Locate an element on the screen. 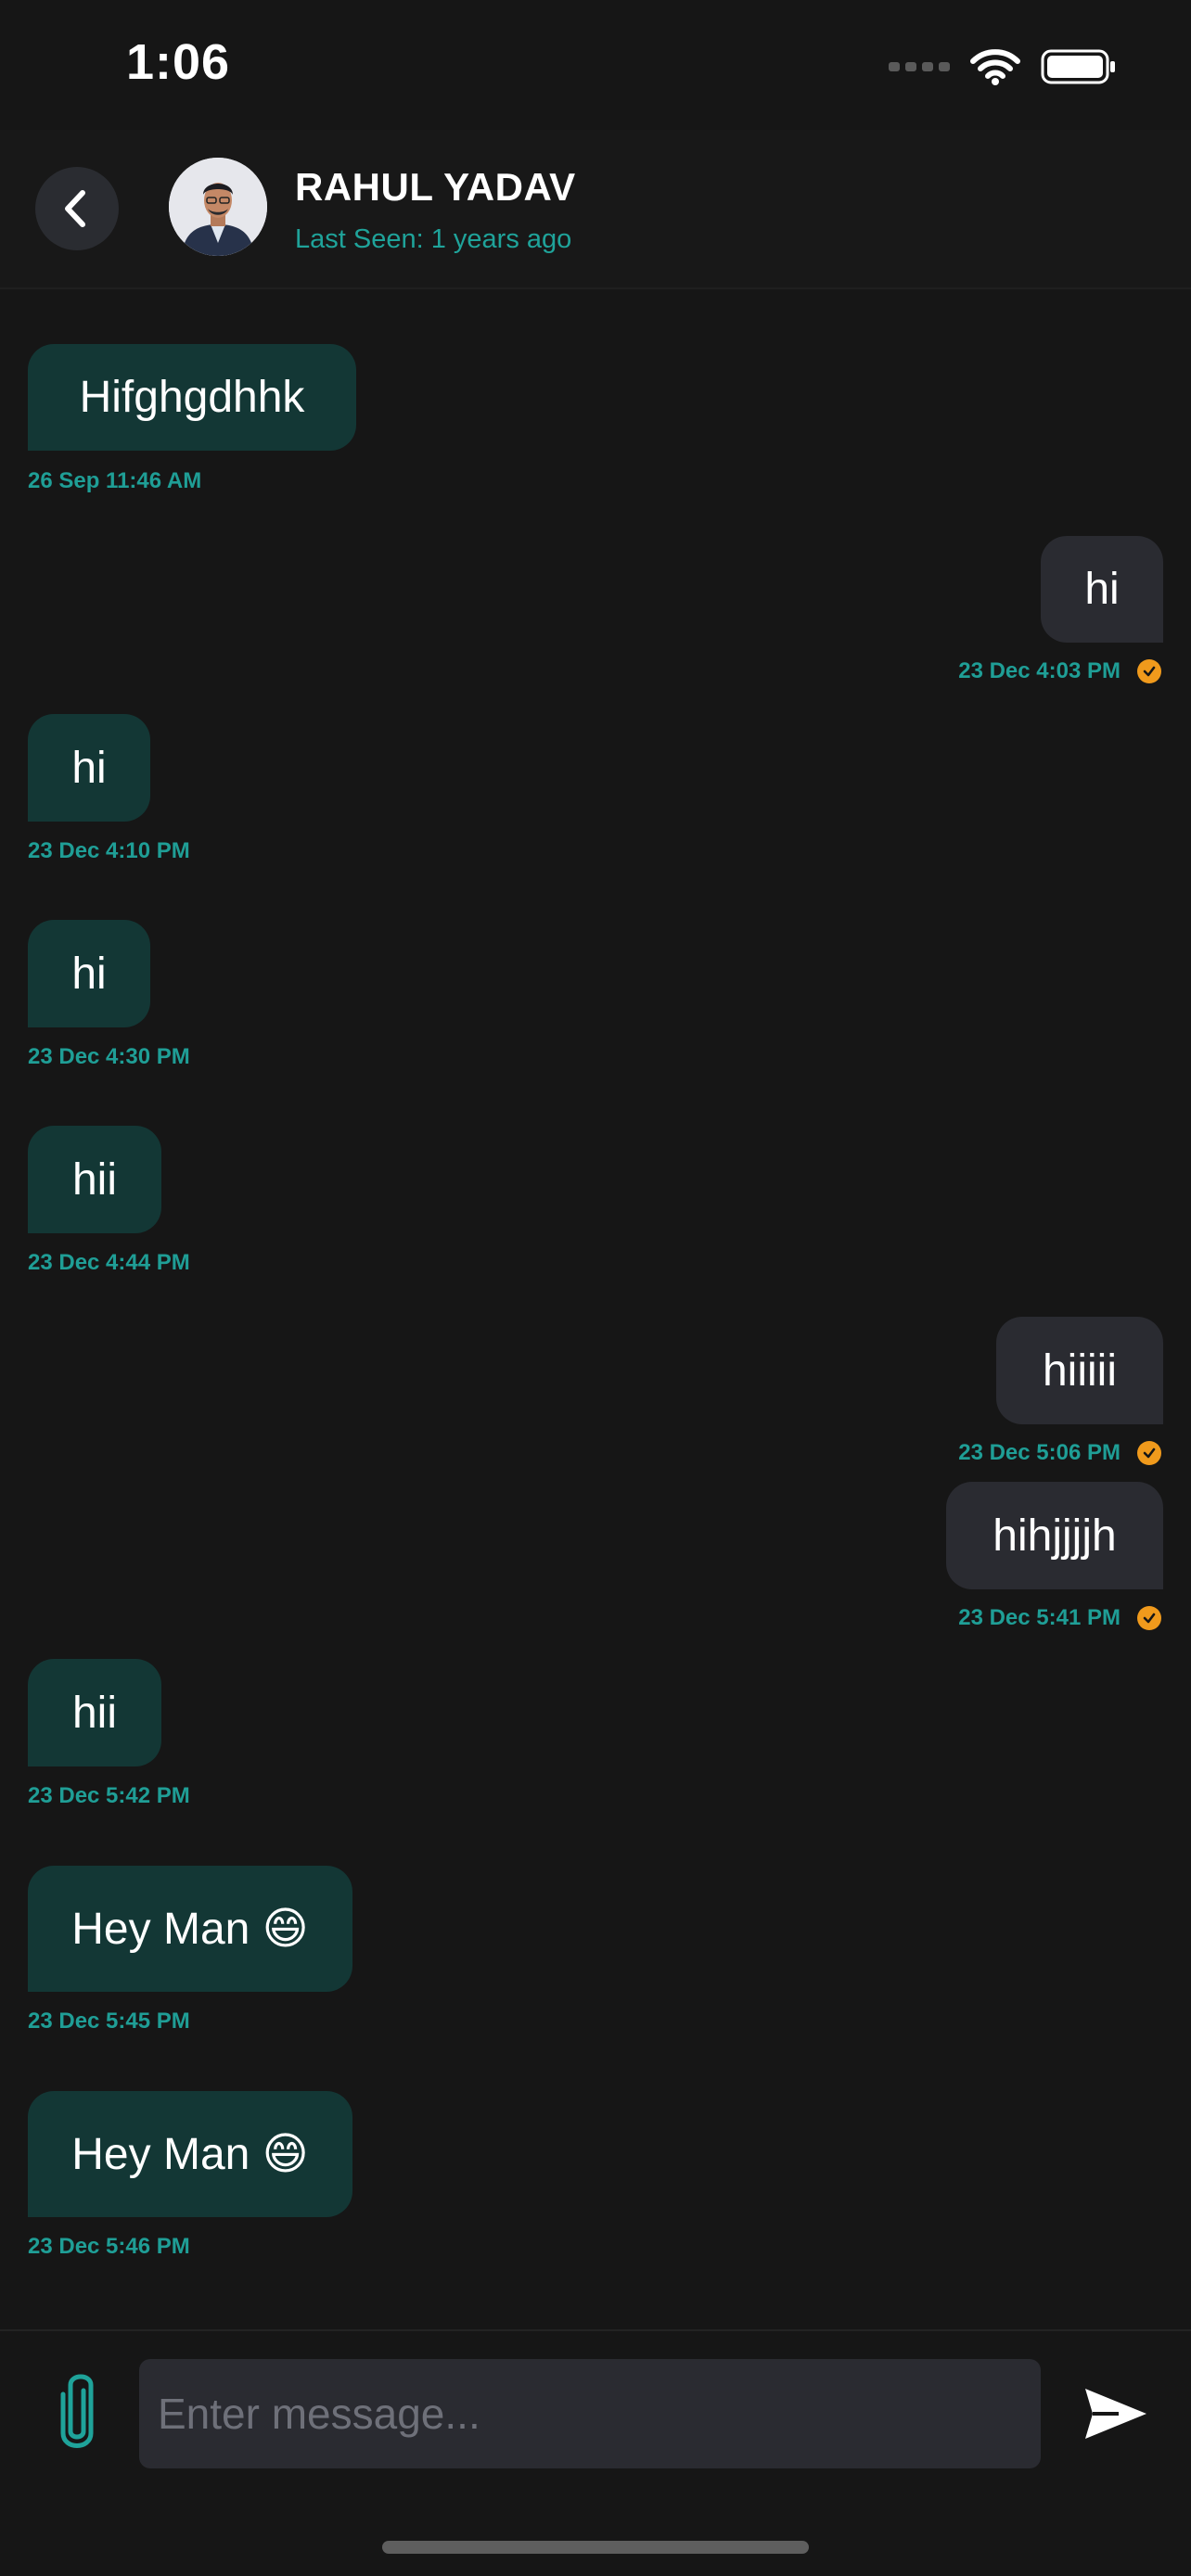 The height and width of the screenshot is (2576, 1191). message-timestamp: 23 Dec 5:45 PM is located at coordinates (109, 2021).